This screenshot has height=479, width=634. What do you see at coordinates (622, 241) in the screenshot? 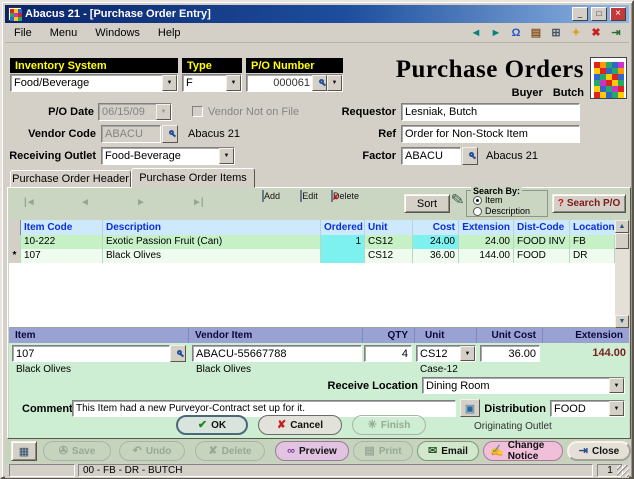
I see `scrollbar-thumb` at bounding box center [622, 241].